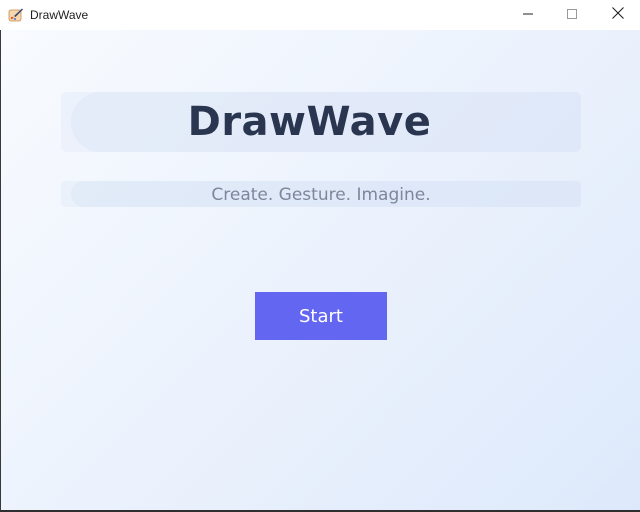 Image resolution: width=640 pixels, height=512 pixels. I want to click on paint-brush-icon, so click(16, 15).